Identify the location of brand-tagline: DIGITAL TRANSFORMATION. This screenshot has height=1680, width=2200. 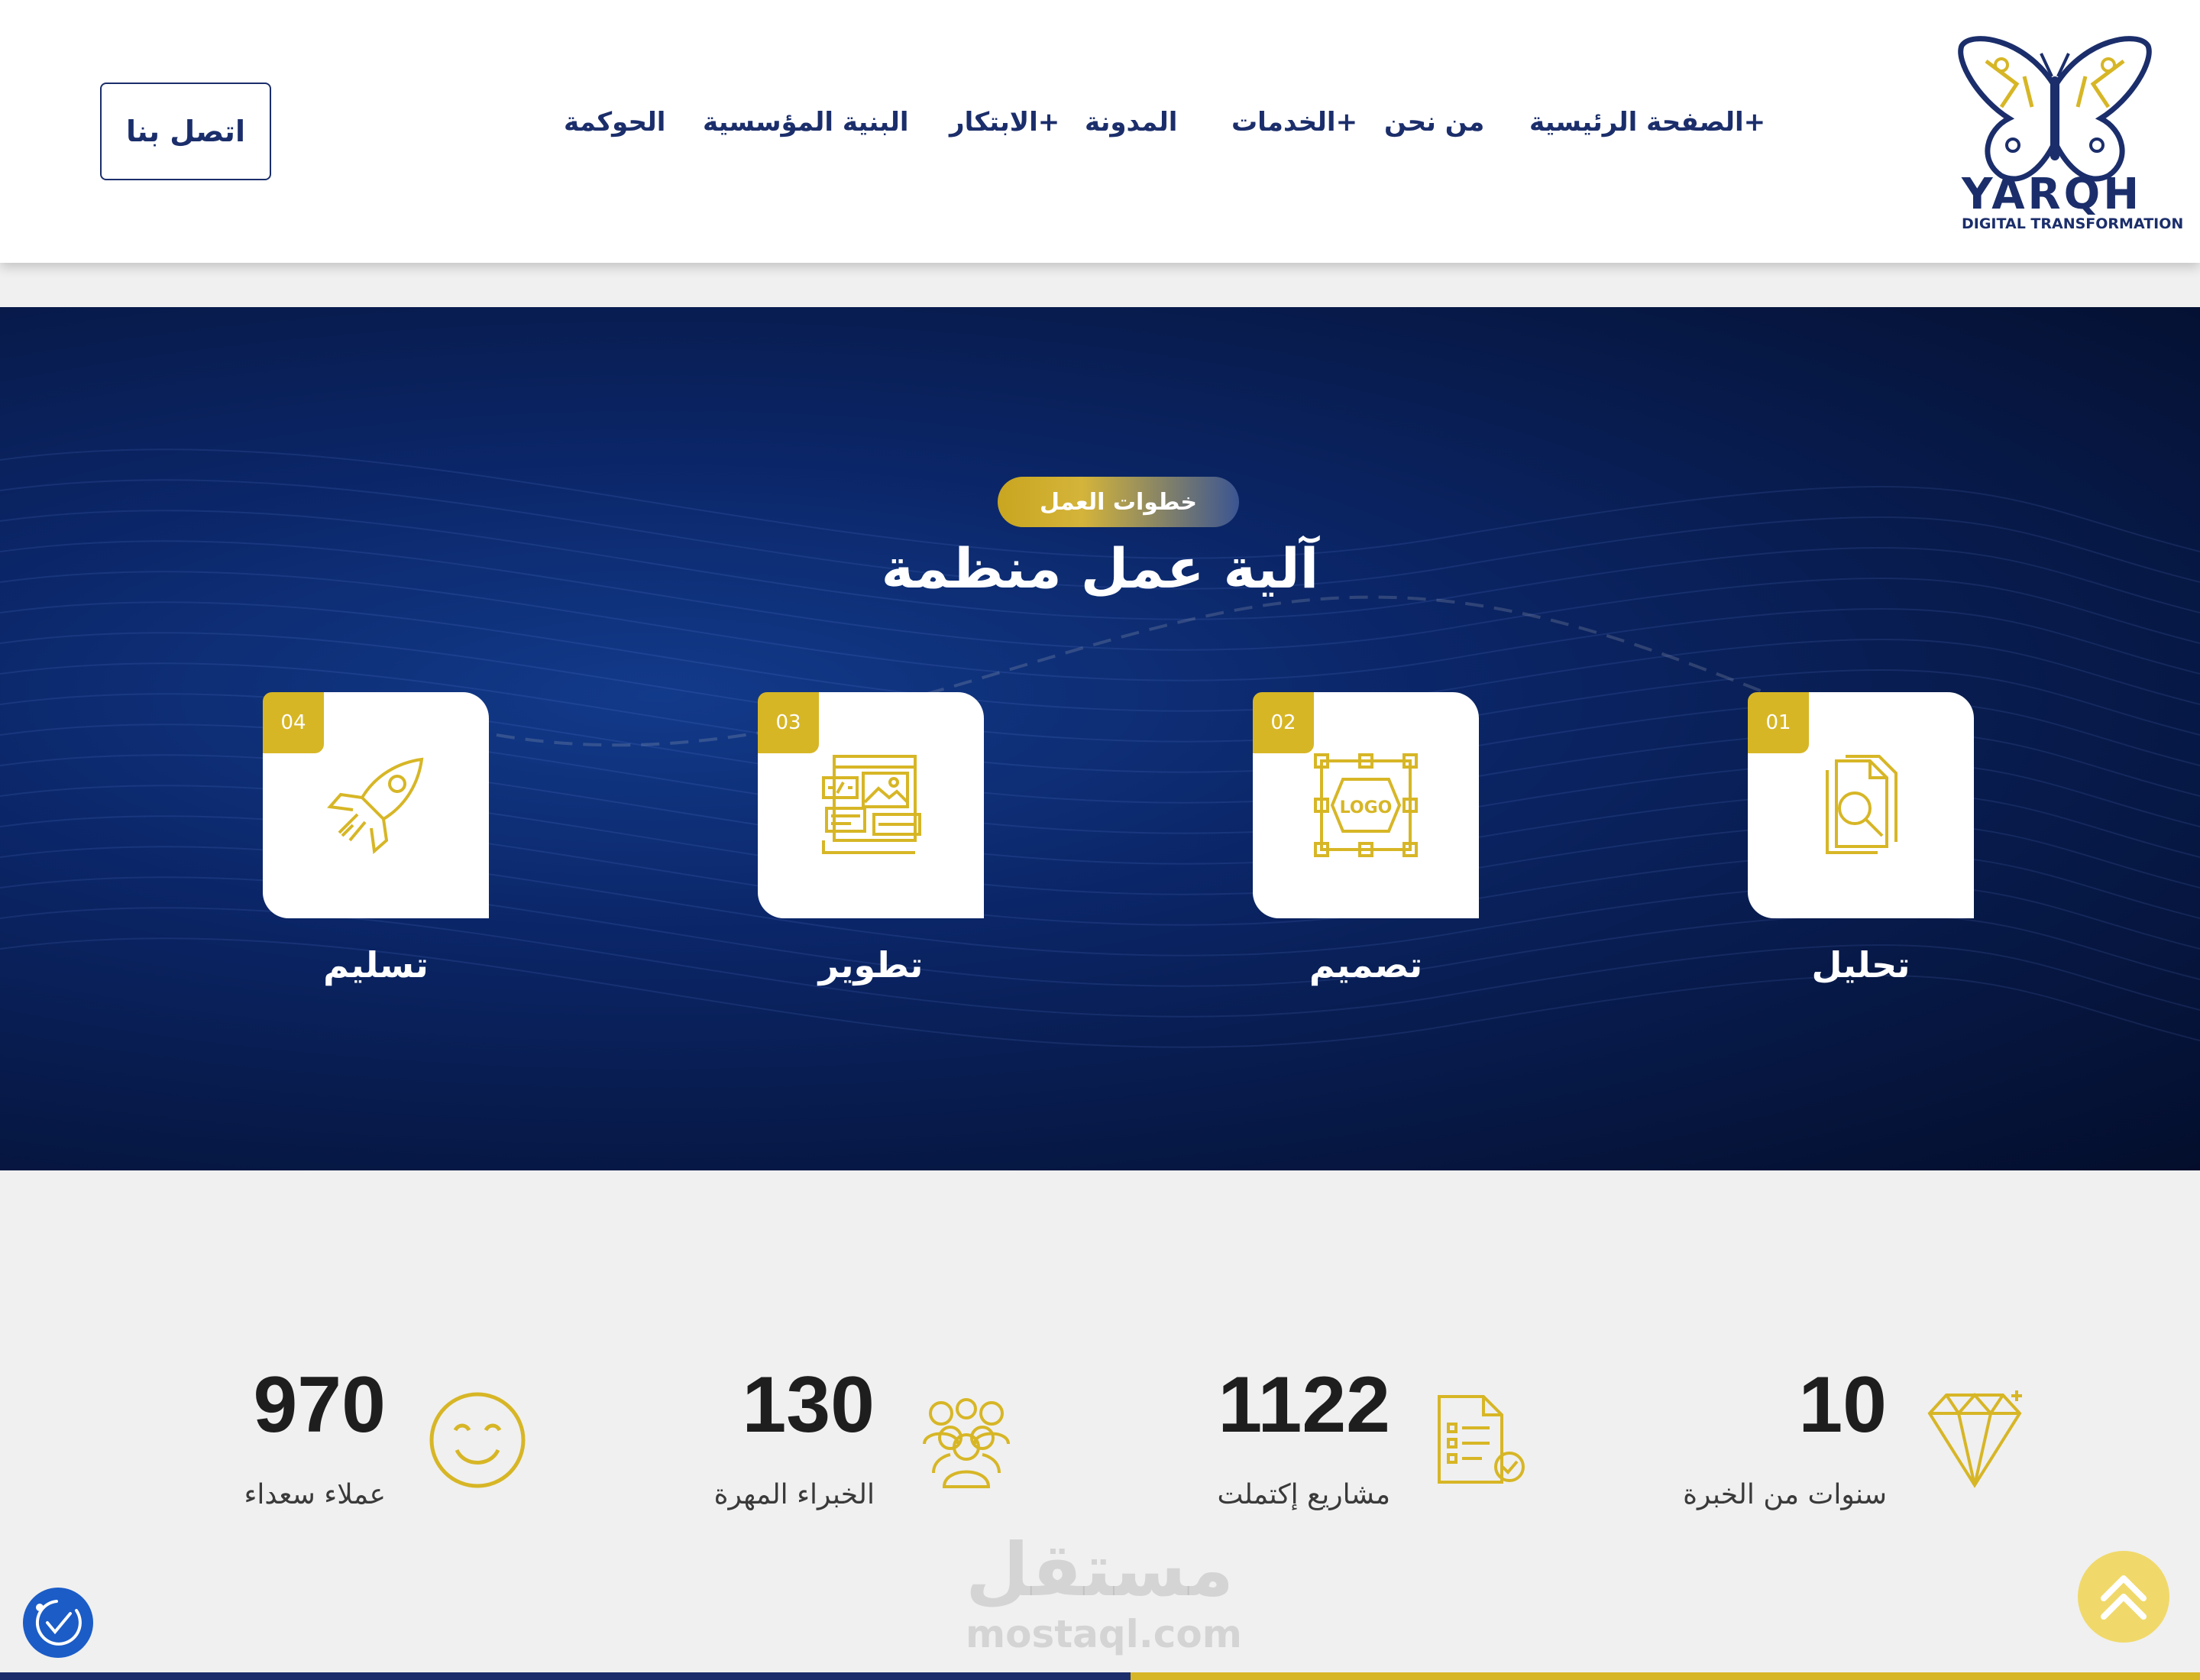
(2073, 223).